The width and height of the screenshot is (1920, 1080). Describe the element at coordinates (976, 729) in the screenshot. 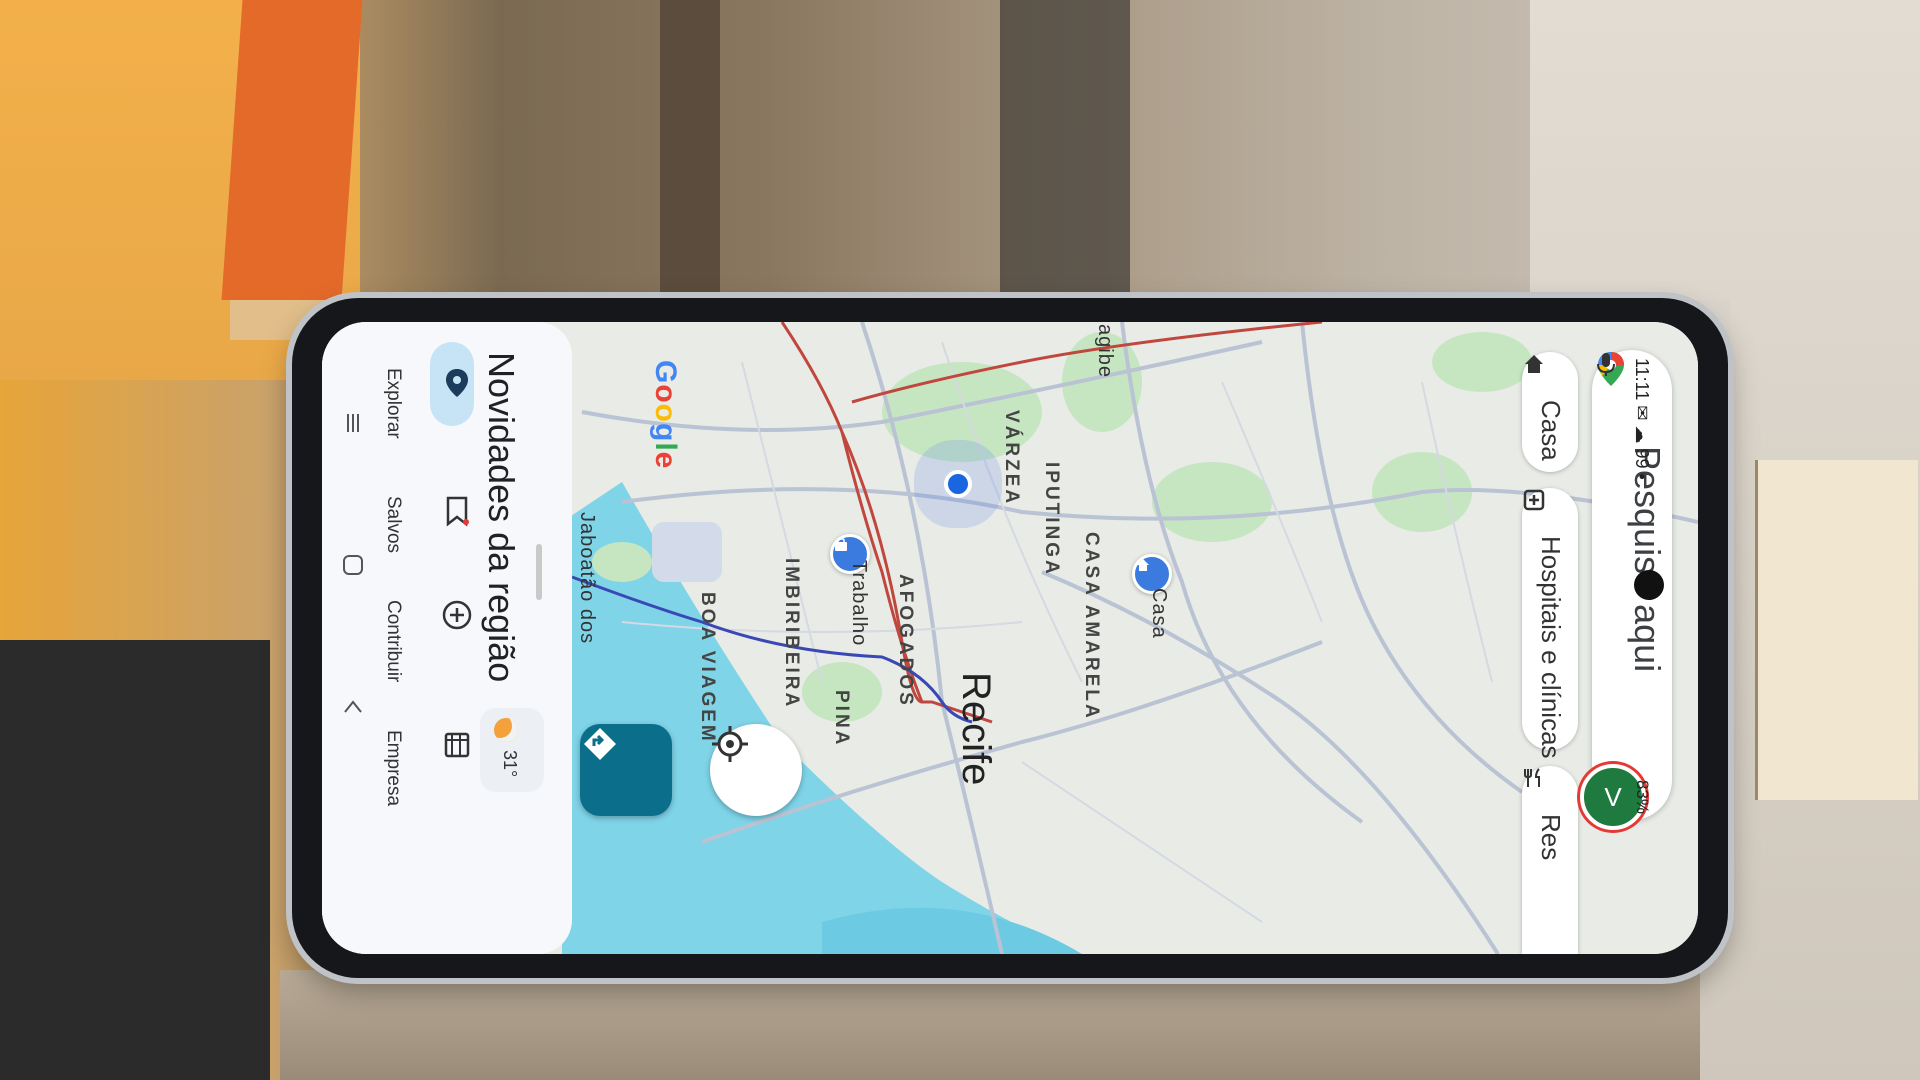

I see `map-city-recife: Recife` at that location.